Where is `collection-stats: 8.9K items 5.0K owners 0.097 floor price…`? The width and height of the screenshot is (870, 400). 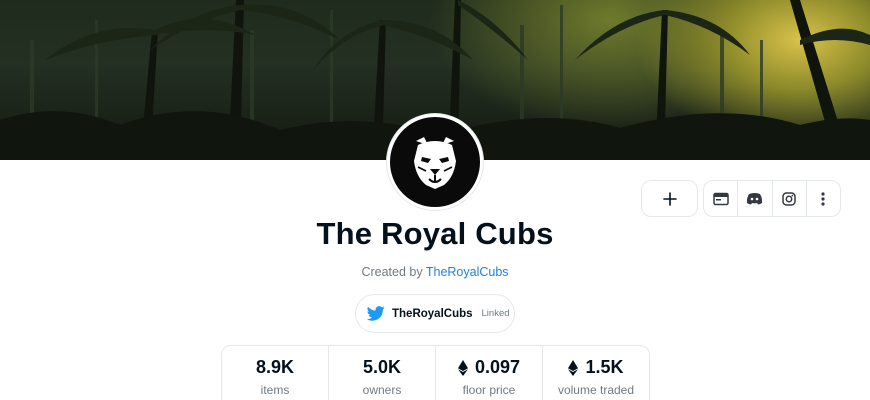
collection-stats: 8.9K items 5.0K owners 0.097 floor price… is located at coordinates (435, 372).